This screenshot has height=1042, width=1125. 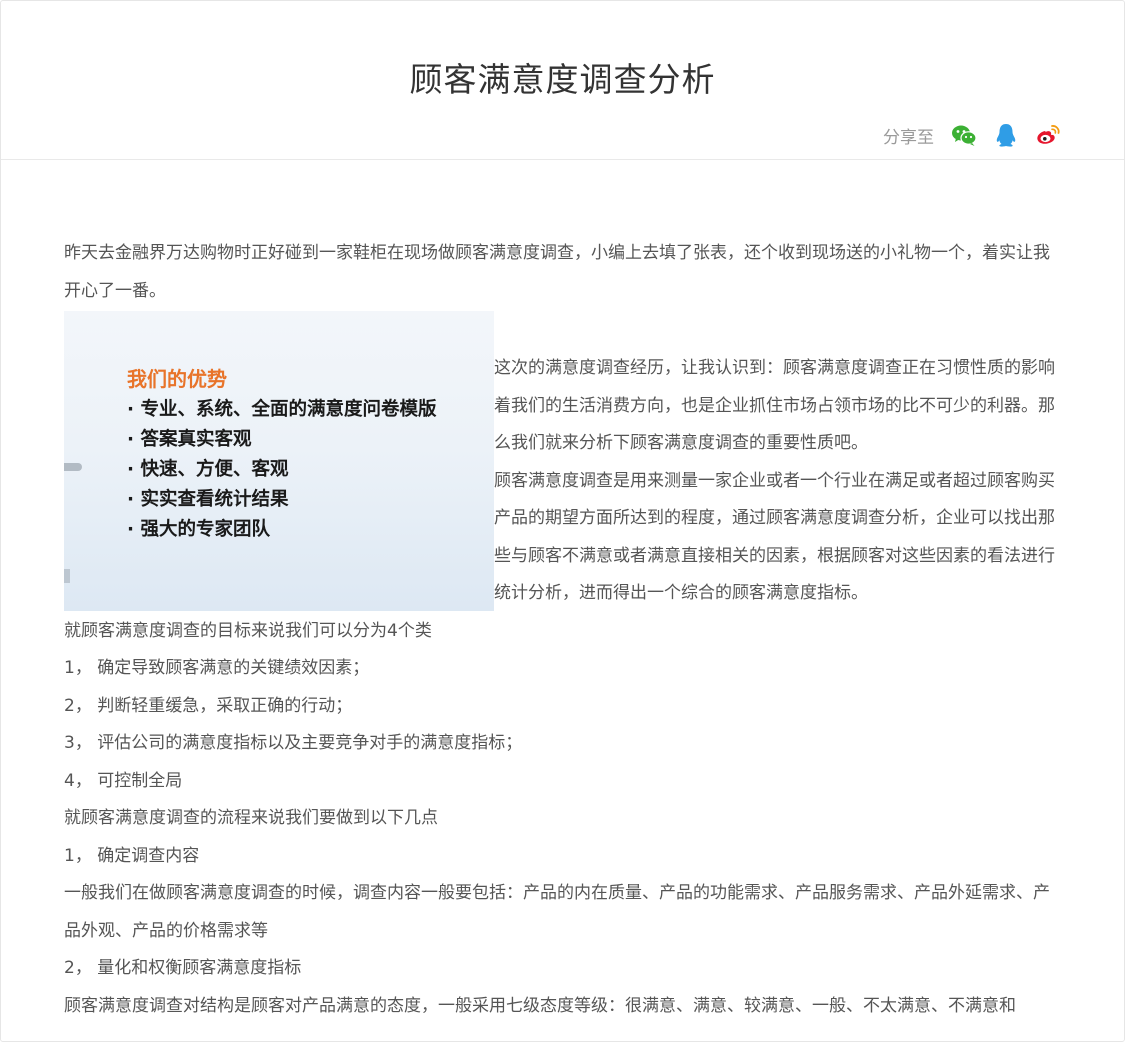 I want to click on promo-item: 快速、方便、客观, so click(x=281, y=470).